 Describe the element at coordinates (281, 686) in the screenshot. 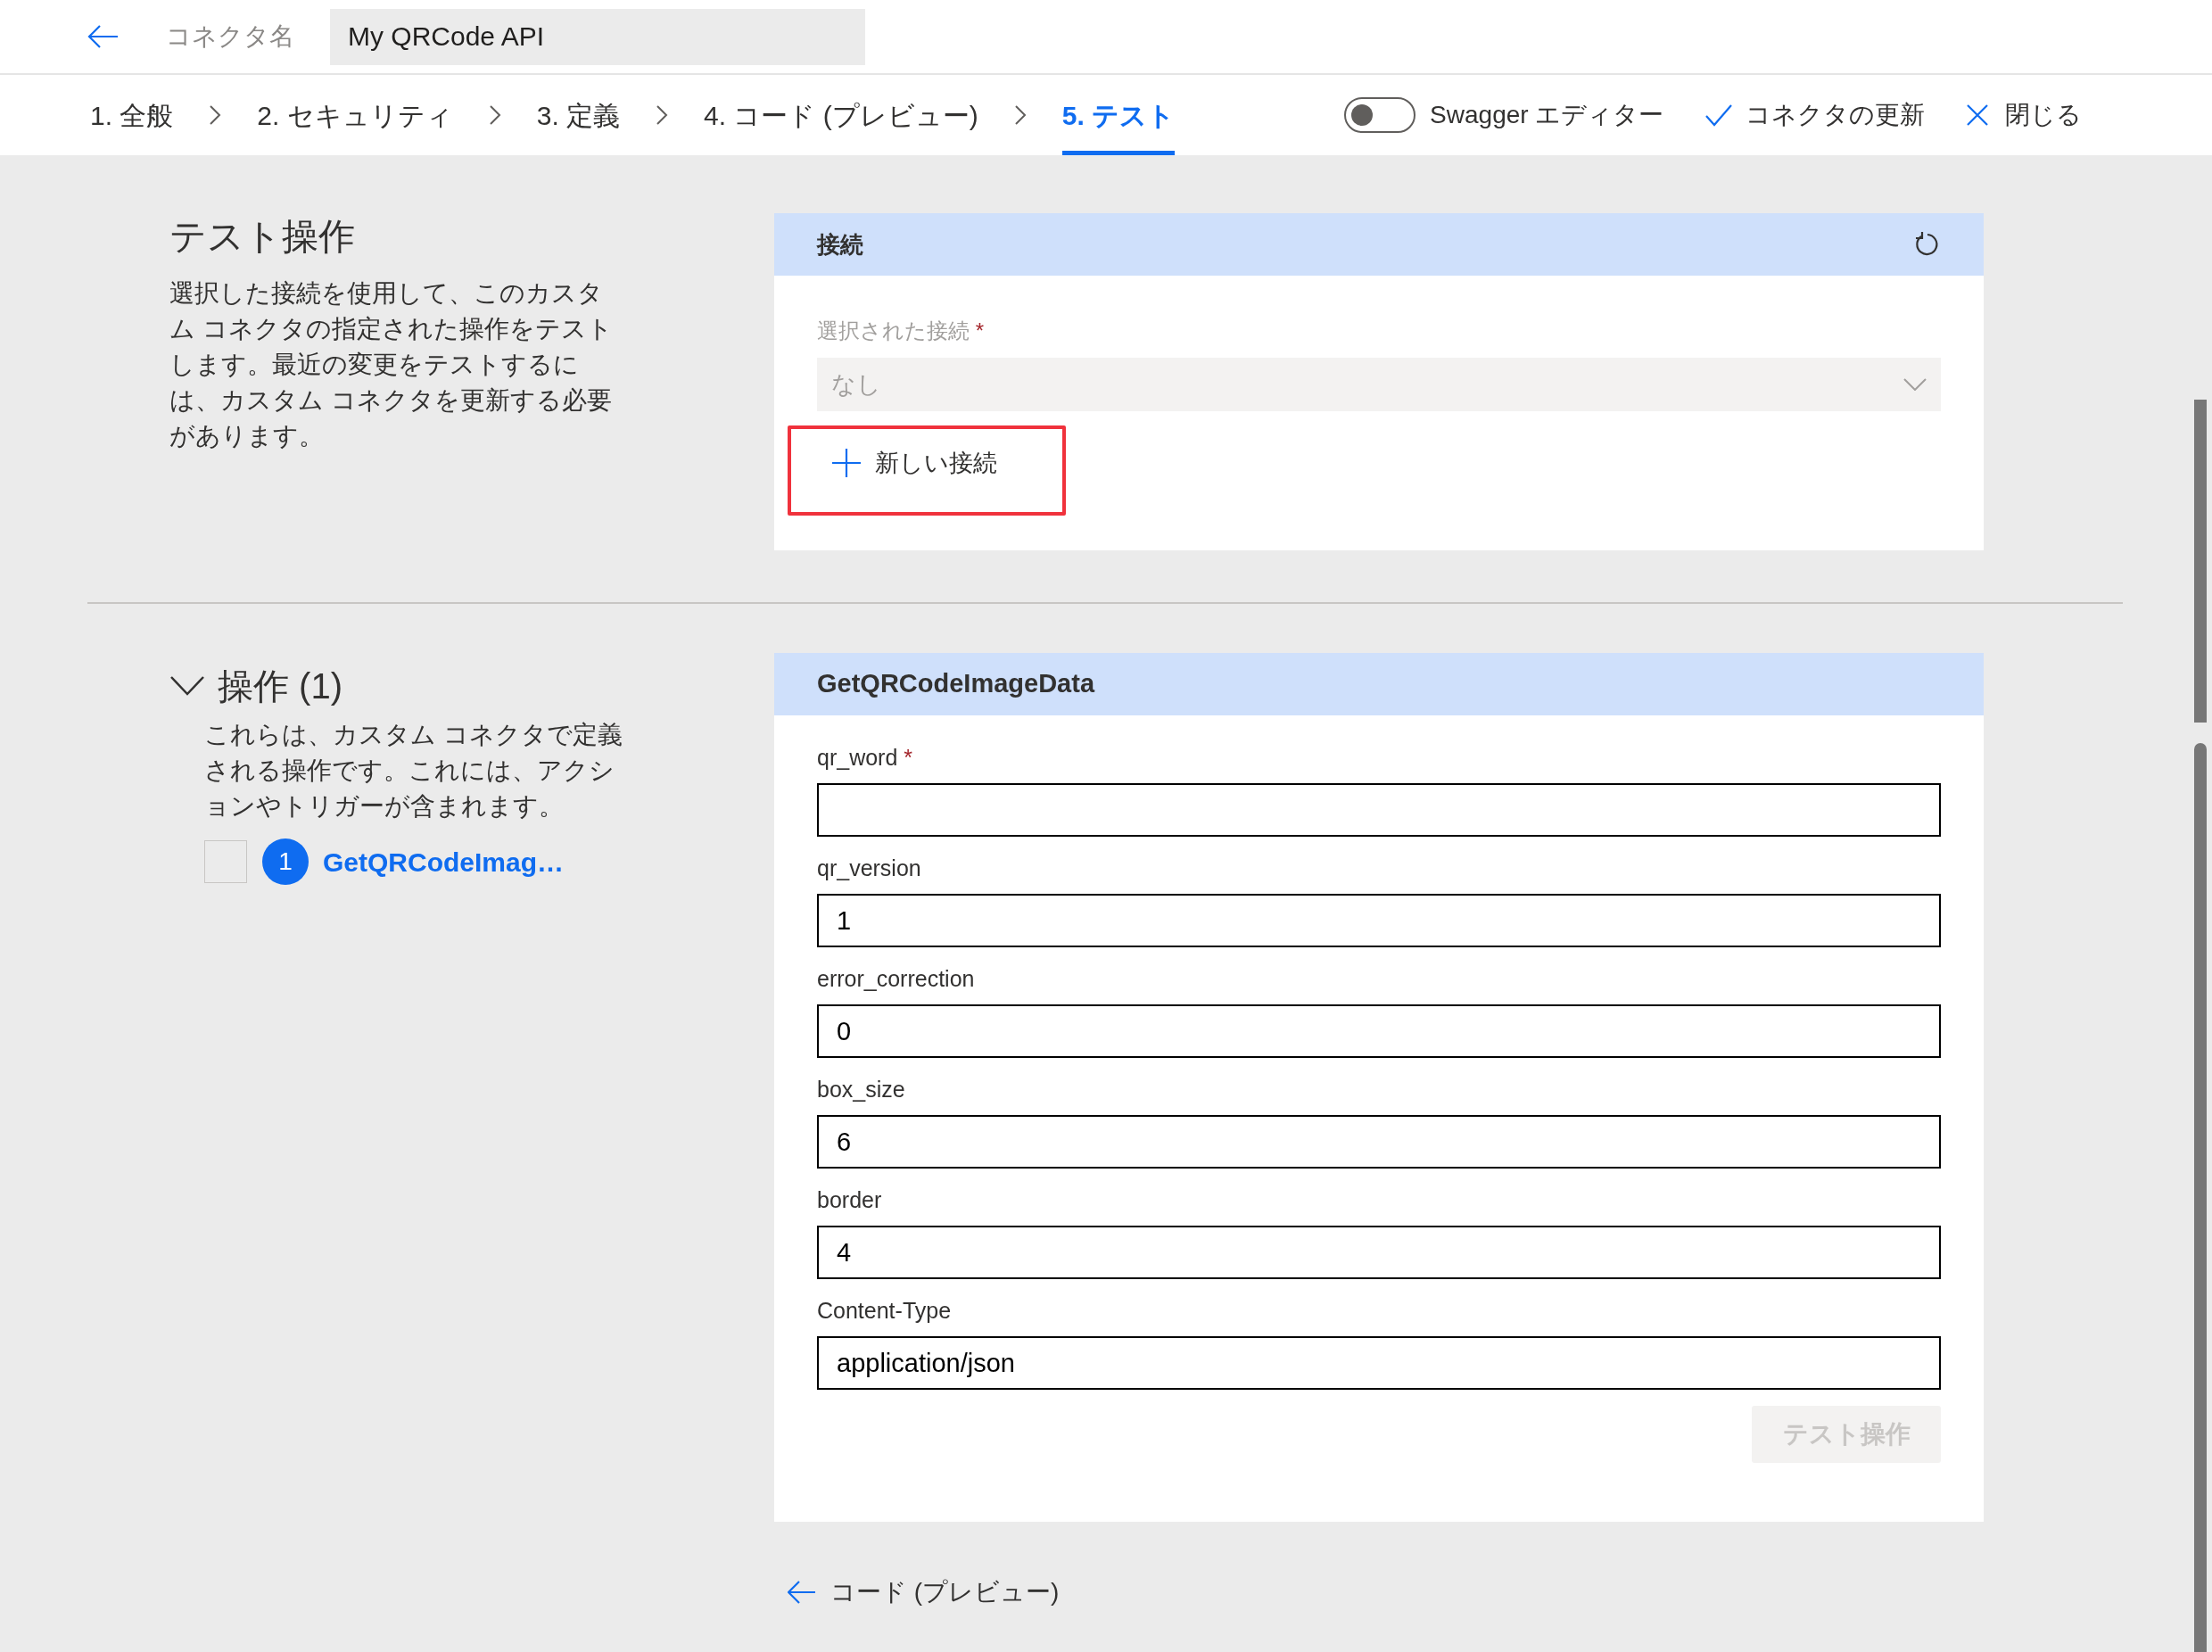

I see `operations-title: 操作 (1)` at that location.